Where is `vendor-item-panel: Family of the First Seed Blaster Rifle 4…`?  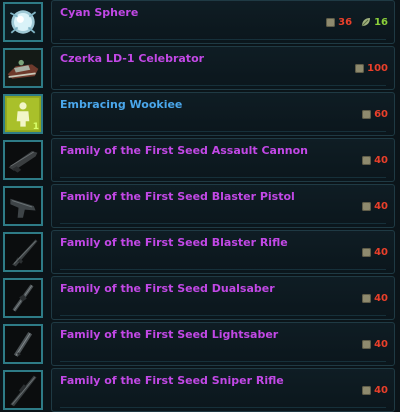 vendor-item-panel: Family of the First Seed Blaster Rifle 4… is located at coordinates (223, 252).